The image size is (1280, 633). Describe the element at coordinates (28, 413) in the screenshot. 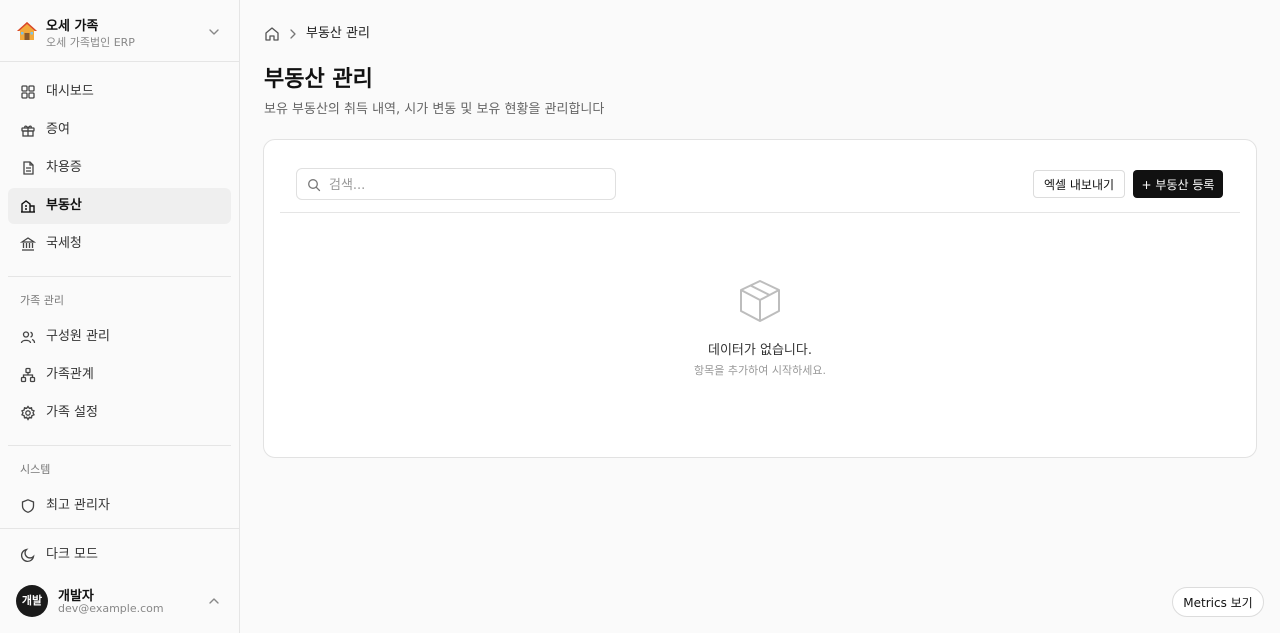

I see `gear-icon` at that location.